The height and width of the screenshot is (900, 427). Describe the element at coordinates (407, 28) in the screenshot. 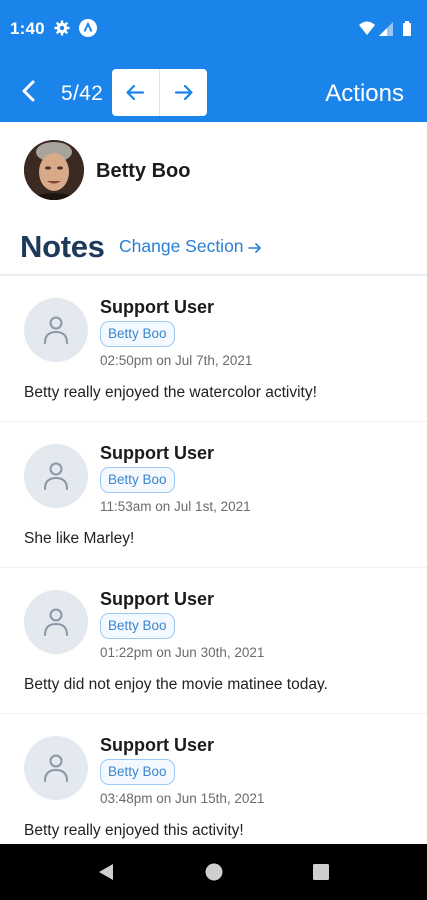

I see `battery-icon` at that location.